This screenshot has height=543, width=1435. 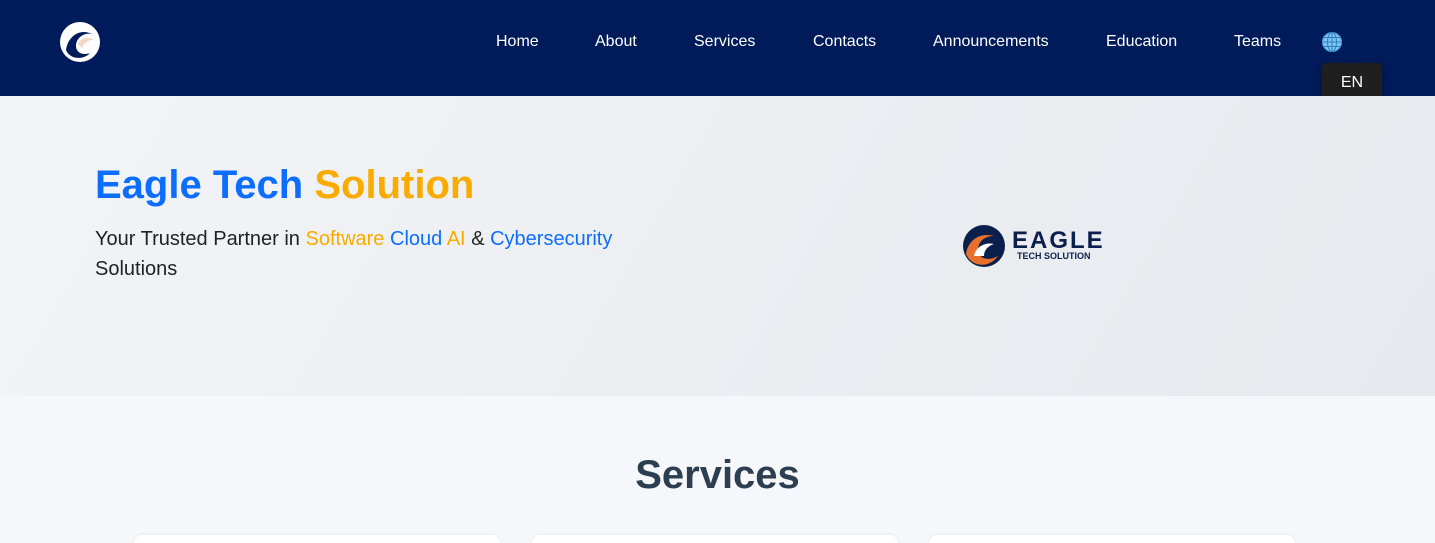 I want to click on svg-text: TECH SOLUTION, so click(x=1054, y=256).